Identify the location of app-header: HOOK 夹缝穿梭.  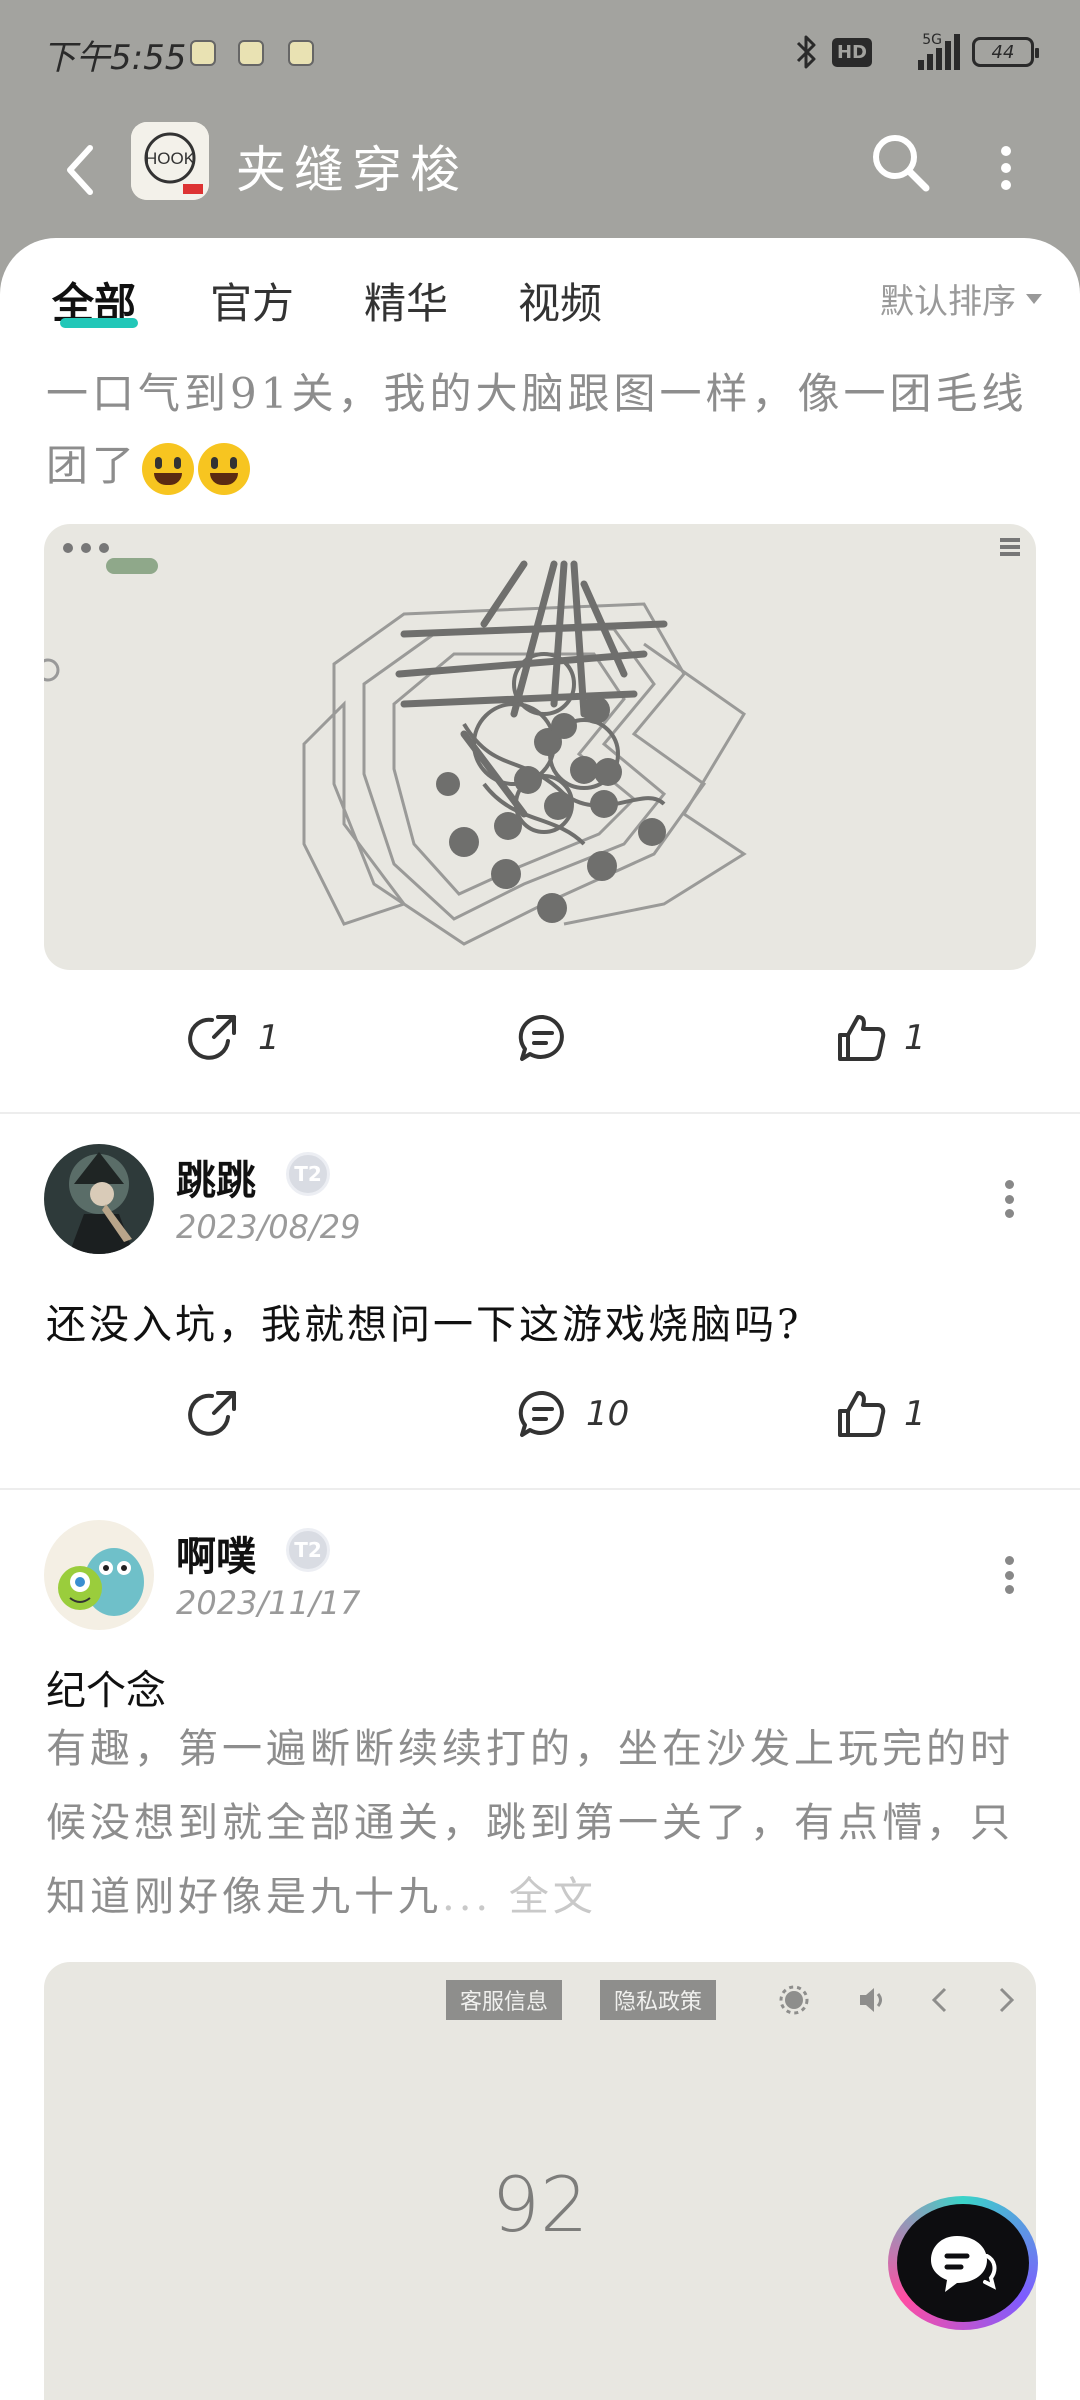
(540, 175).